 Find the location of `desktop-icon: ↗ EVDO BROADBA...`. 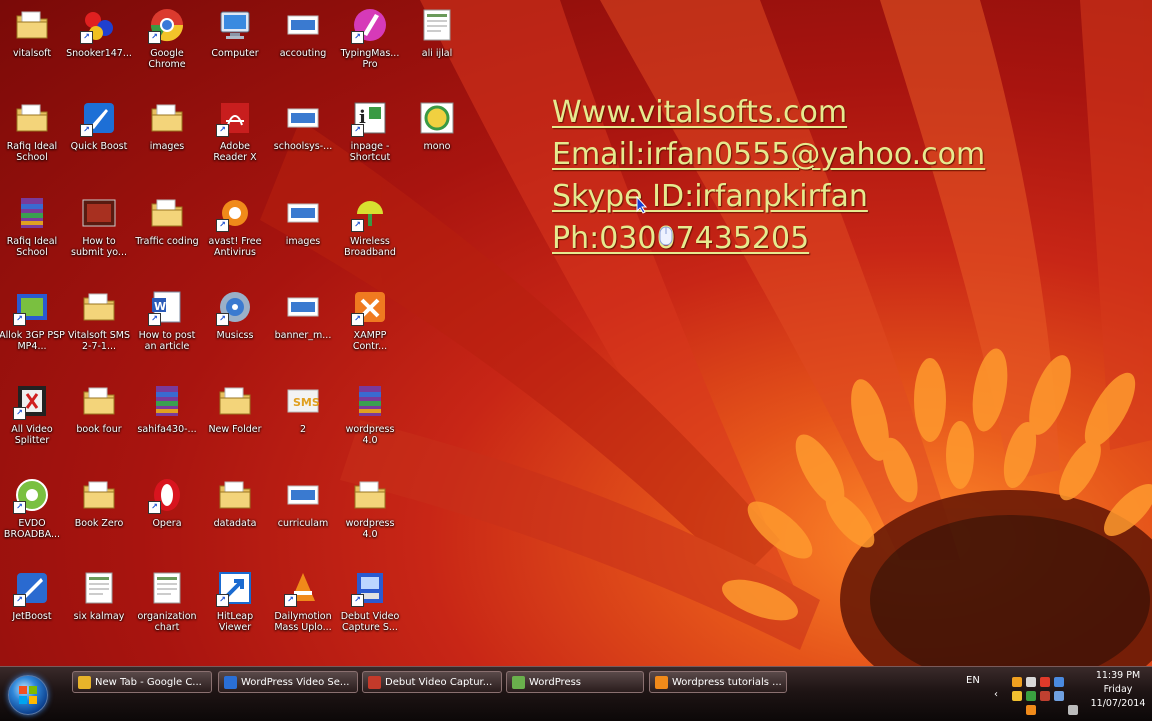

desktop-icon: ↗ EVDO BROADBA... is located at coordinates (32, 515).